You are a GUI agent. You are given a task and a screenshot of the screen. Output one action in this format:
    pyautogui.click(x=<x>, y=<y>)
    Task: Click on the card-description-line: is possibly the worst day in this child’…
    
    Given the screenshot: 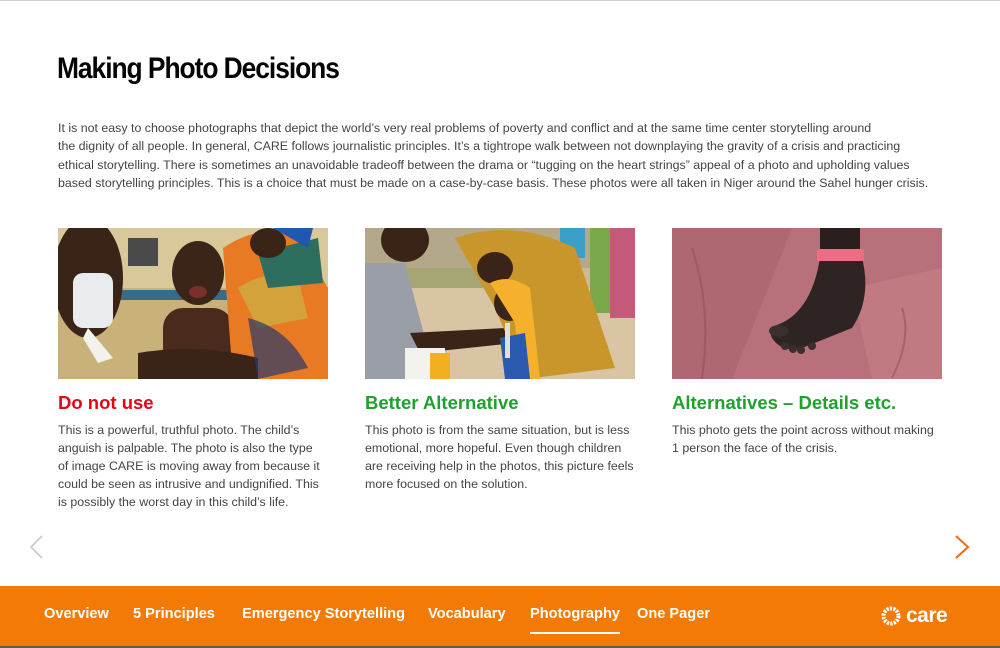 What is the action you would take?
    pyautogui.click(x=173, y=502)
    